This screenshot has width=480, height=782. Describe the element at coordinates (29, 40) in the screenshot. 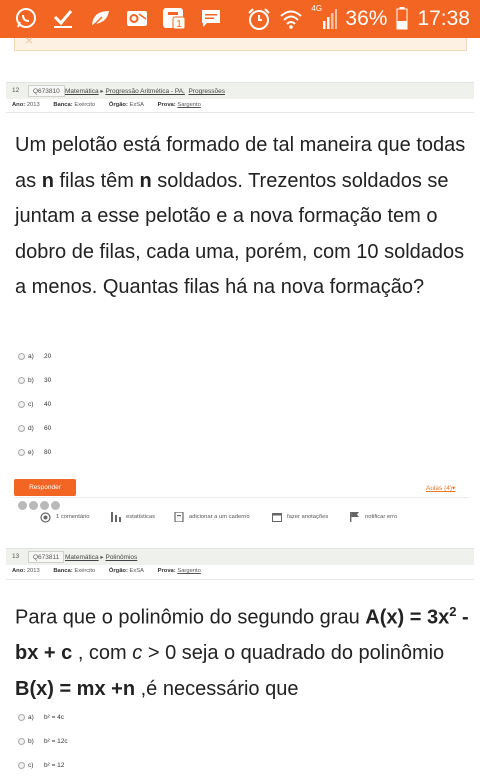

I see `close-icon: ×` at that location.